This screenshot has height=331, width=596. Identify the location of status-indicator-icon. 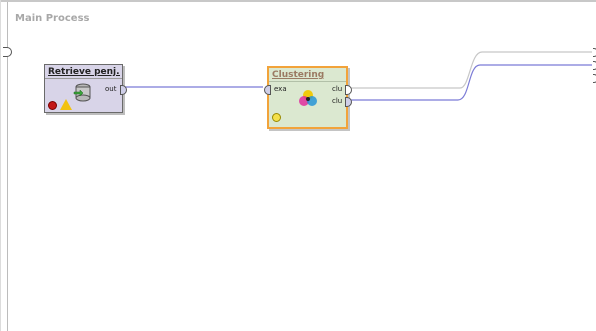
(276, 117).